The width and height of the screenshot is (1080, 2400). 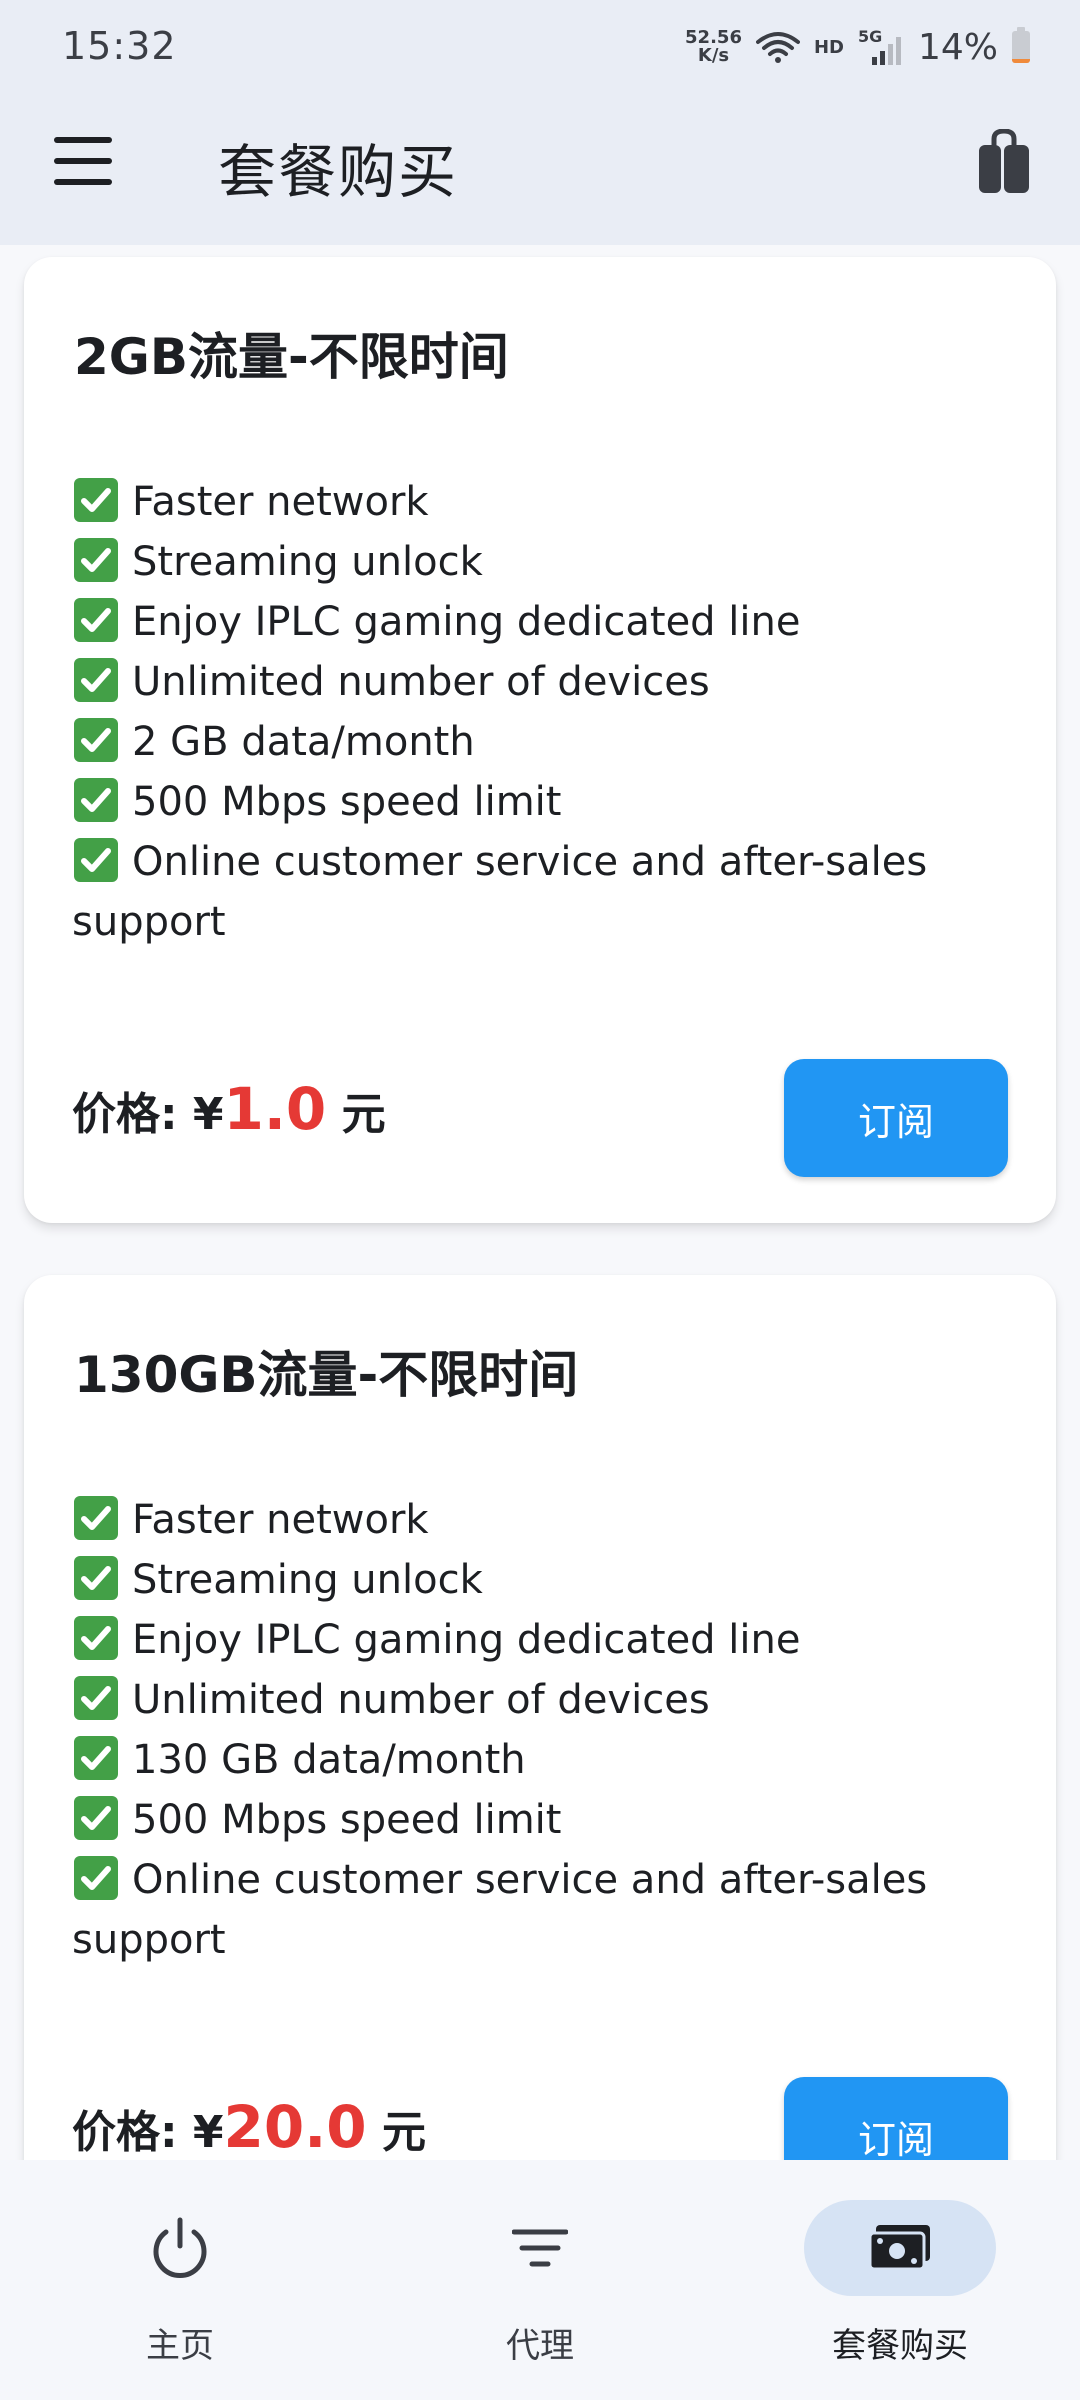 What do you see at coordinates (540, 47) in the screenshot?
I see `status-bar: 15:32 52.56 K/s HD 5G 14%` at bounding box center [540, 47].